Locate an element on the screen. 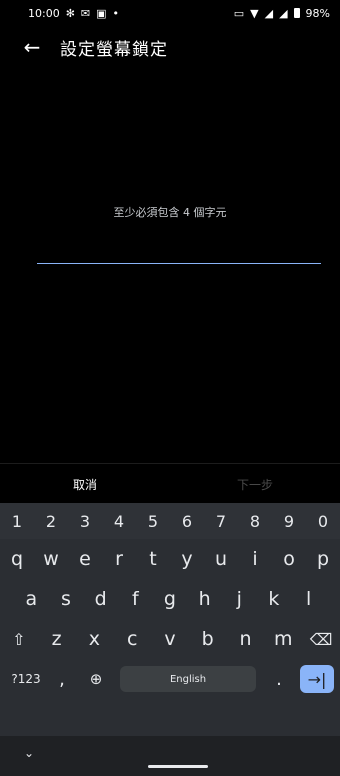  keyboard-number-row: 1 2 3 4 5 6 7 8 9 0 is located at coordinates (170, 521).